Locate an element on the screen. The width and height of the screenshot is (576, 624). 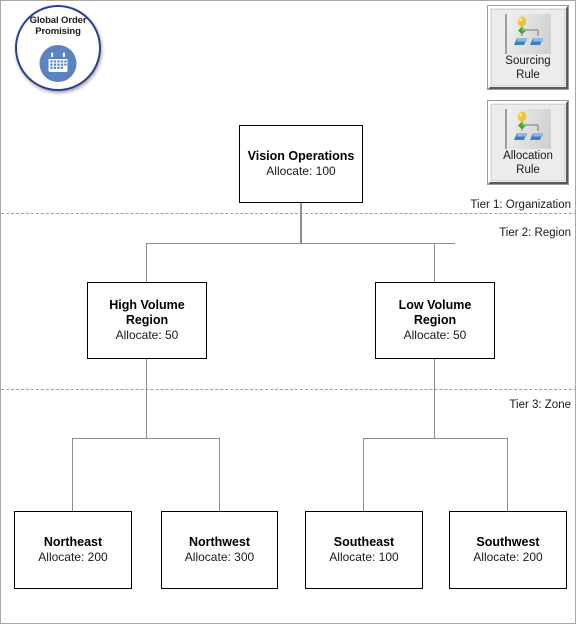
connector-to-southwest is located at coordinates (508, 474).